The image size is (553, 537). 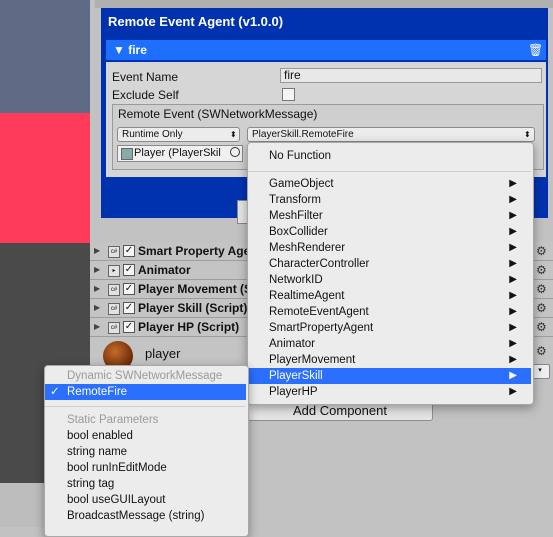 What do you see at coordinates (178, 134) in the screenshot?
I see `runtime-dropdown: Runtime Only` at bounding box center [178, 134].